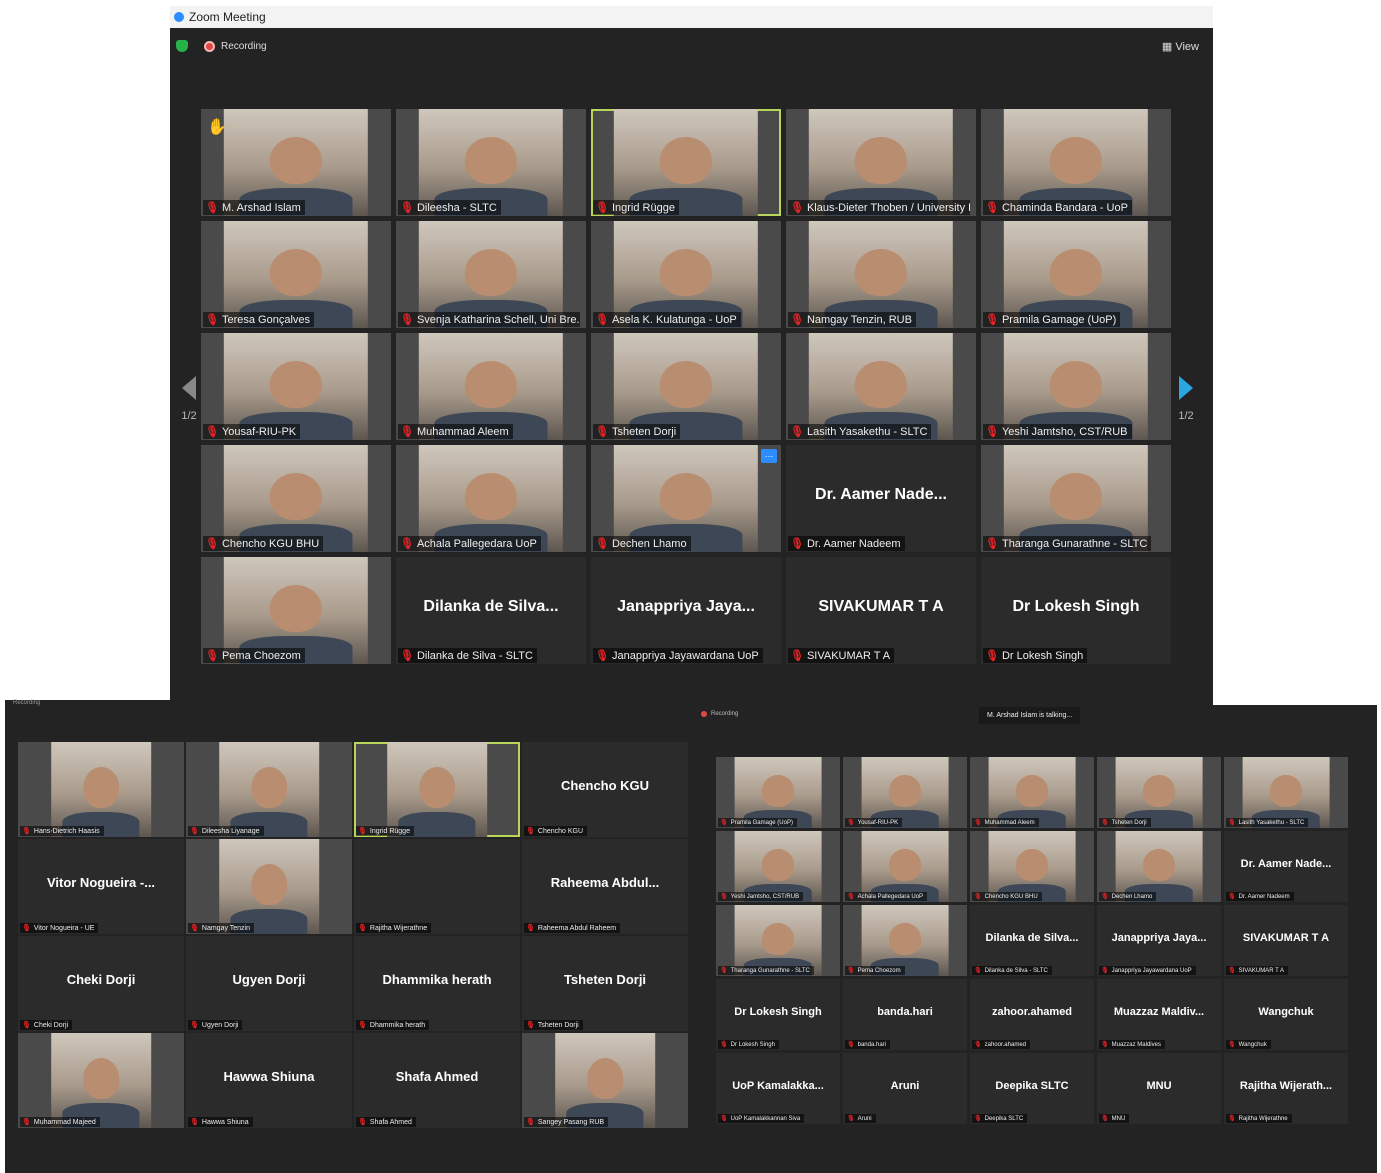 This screenshot has height=1173, width=1381. I want to click on participant-tile-dechen-lhamo: … 🎙 Dechen Lhamo, so click(686, 498).